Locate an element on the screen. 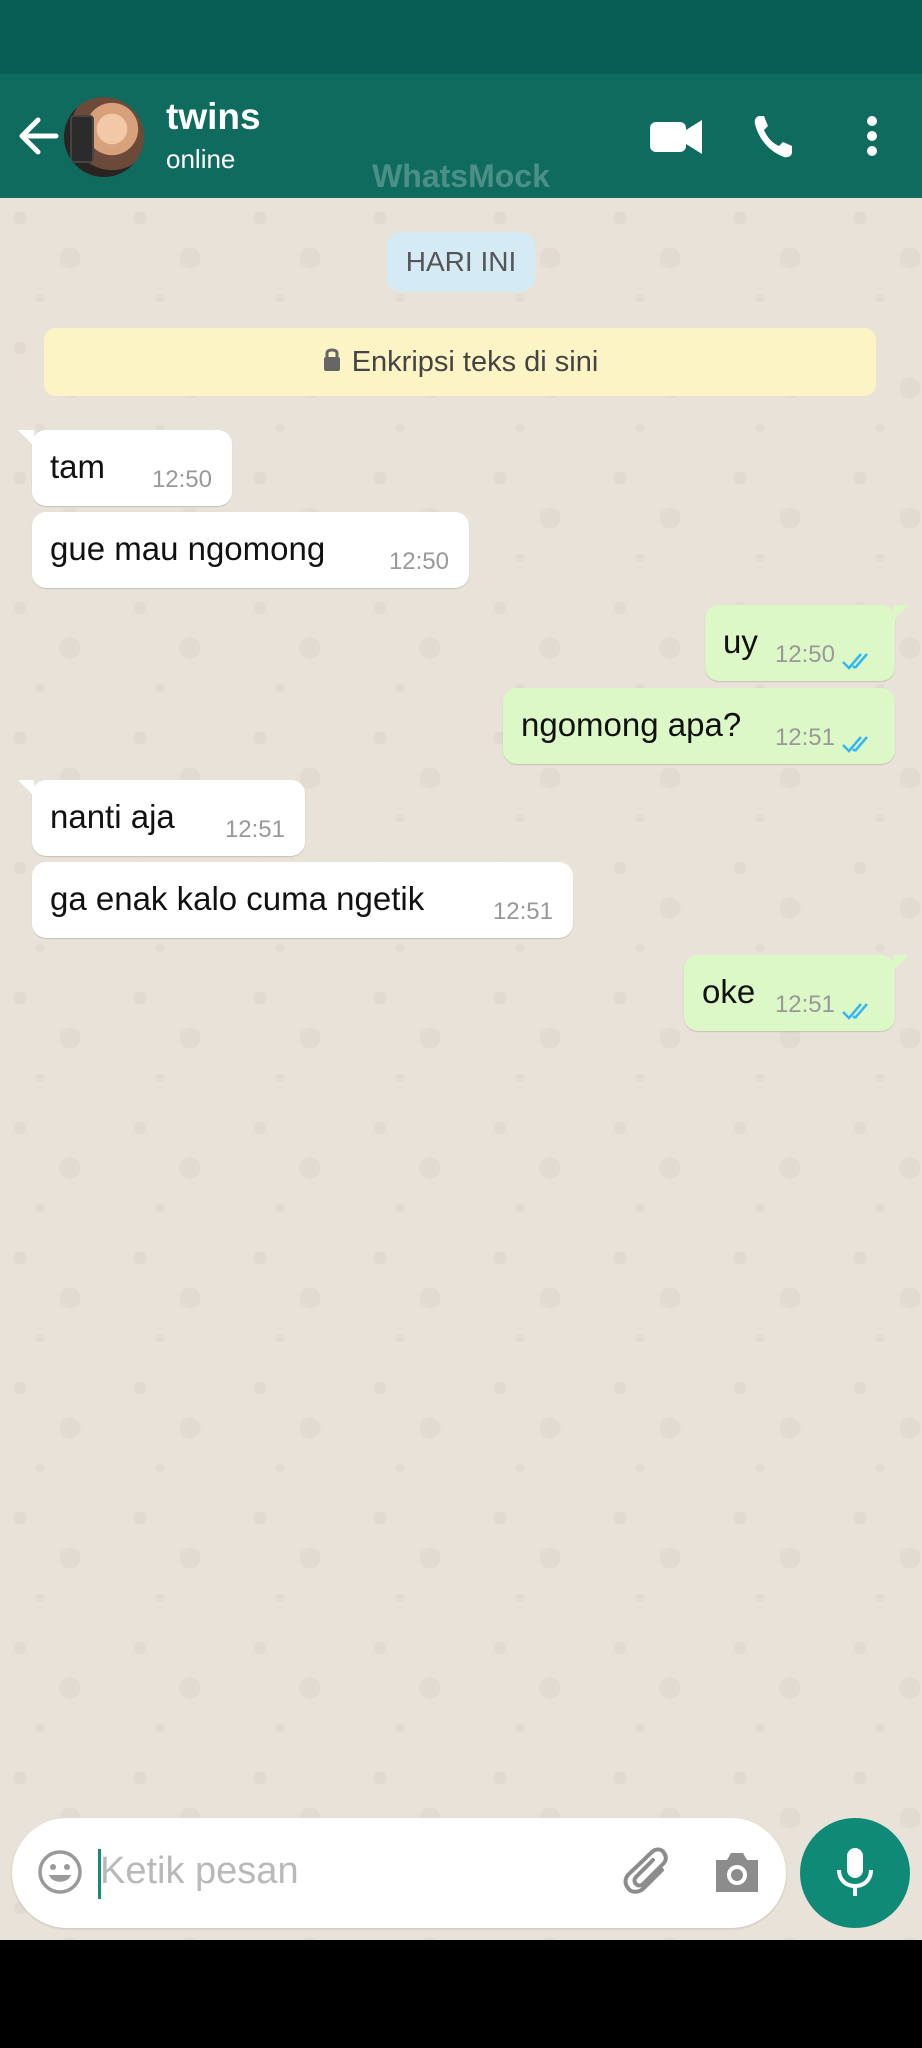 The width and height of the screenshot is (922, 2048). encryption-notice-text: Enkripsi teks di sini is located at coordinates (475, 362).